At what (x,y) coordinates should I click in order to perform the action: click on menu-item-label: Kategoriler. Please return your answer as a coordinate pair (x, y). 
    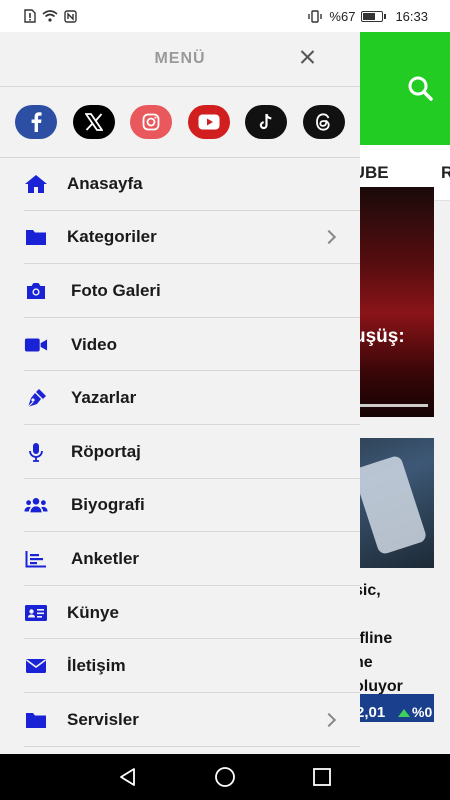
    Looking at the image, I should click on (112, 237).